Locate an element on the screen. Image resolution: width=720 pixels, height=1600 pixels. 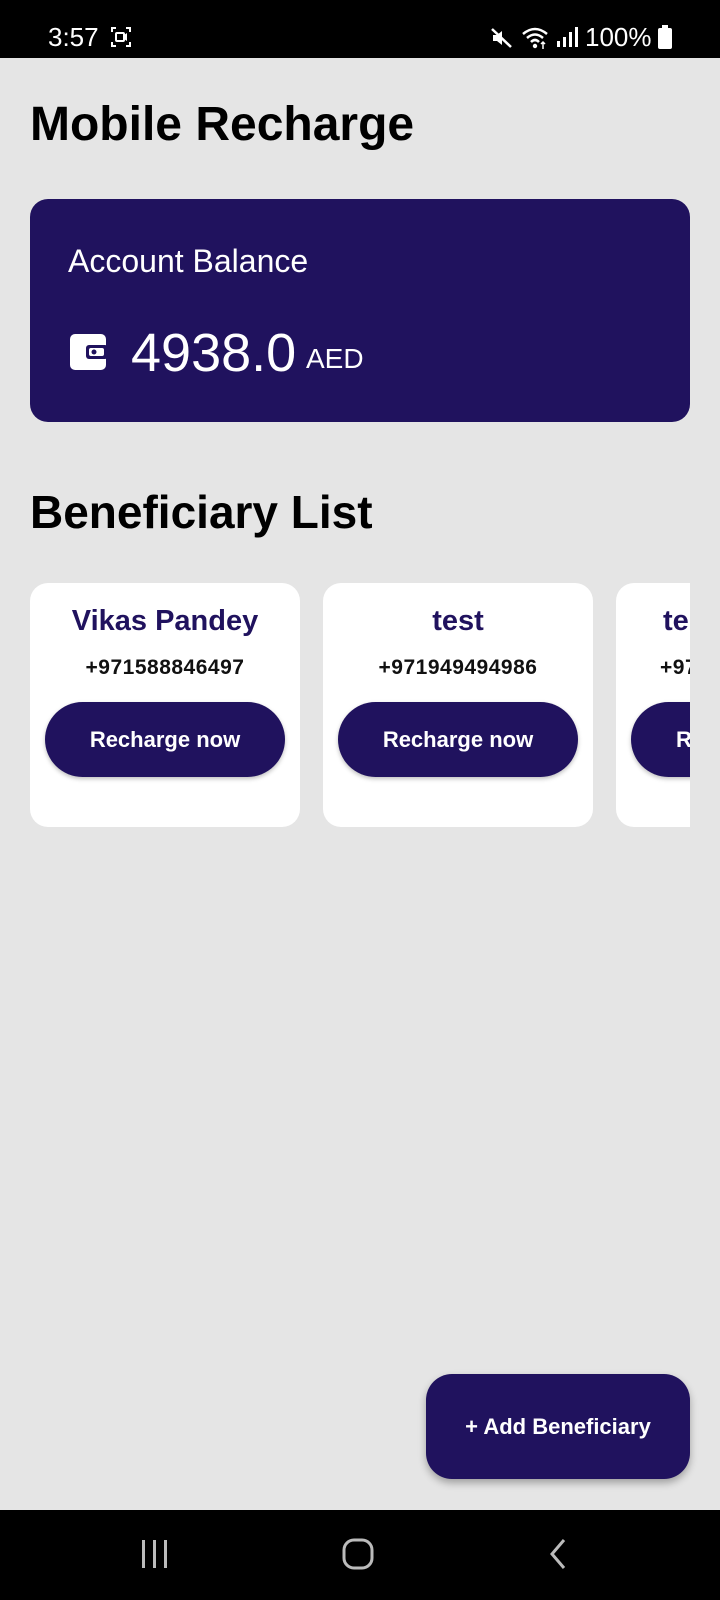
balance-label: Account Balance is located at coordinates (188, 261).